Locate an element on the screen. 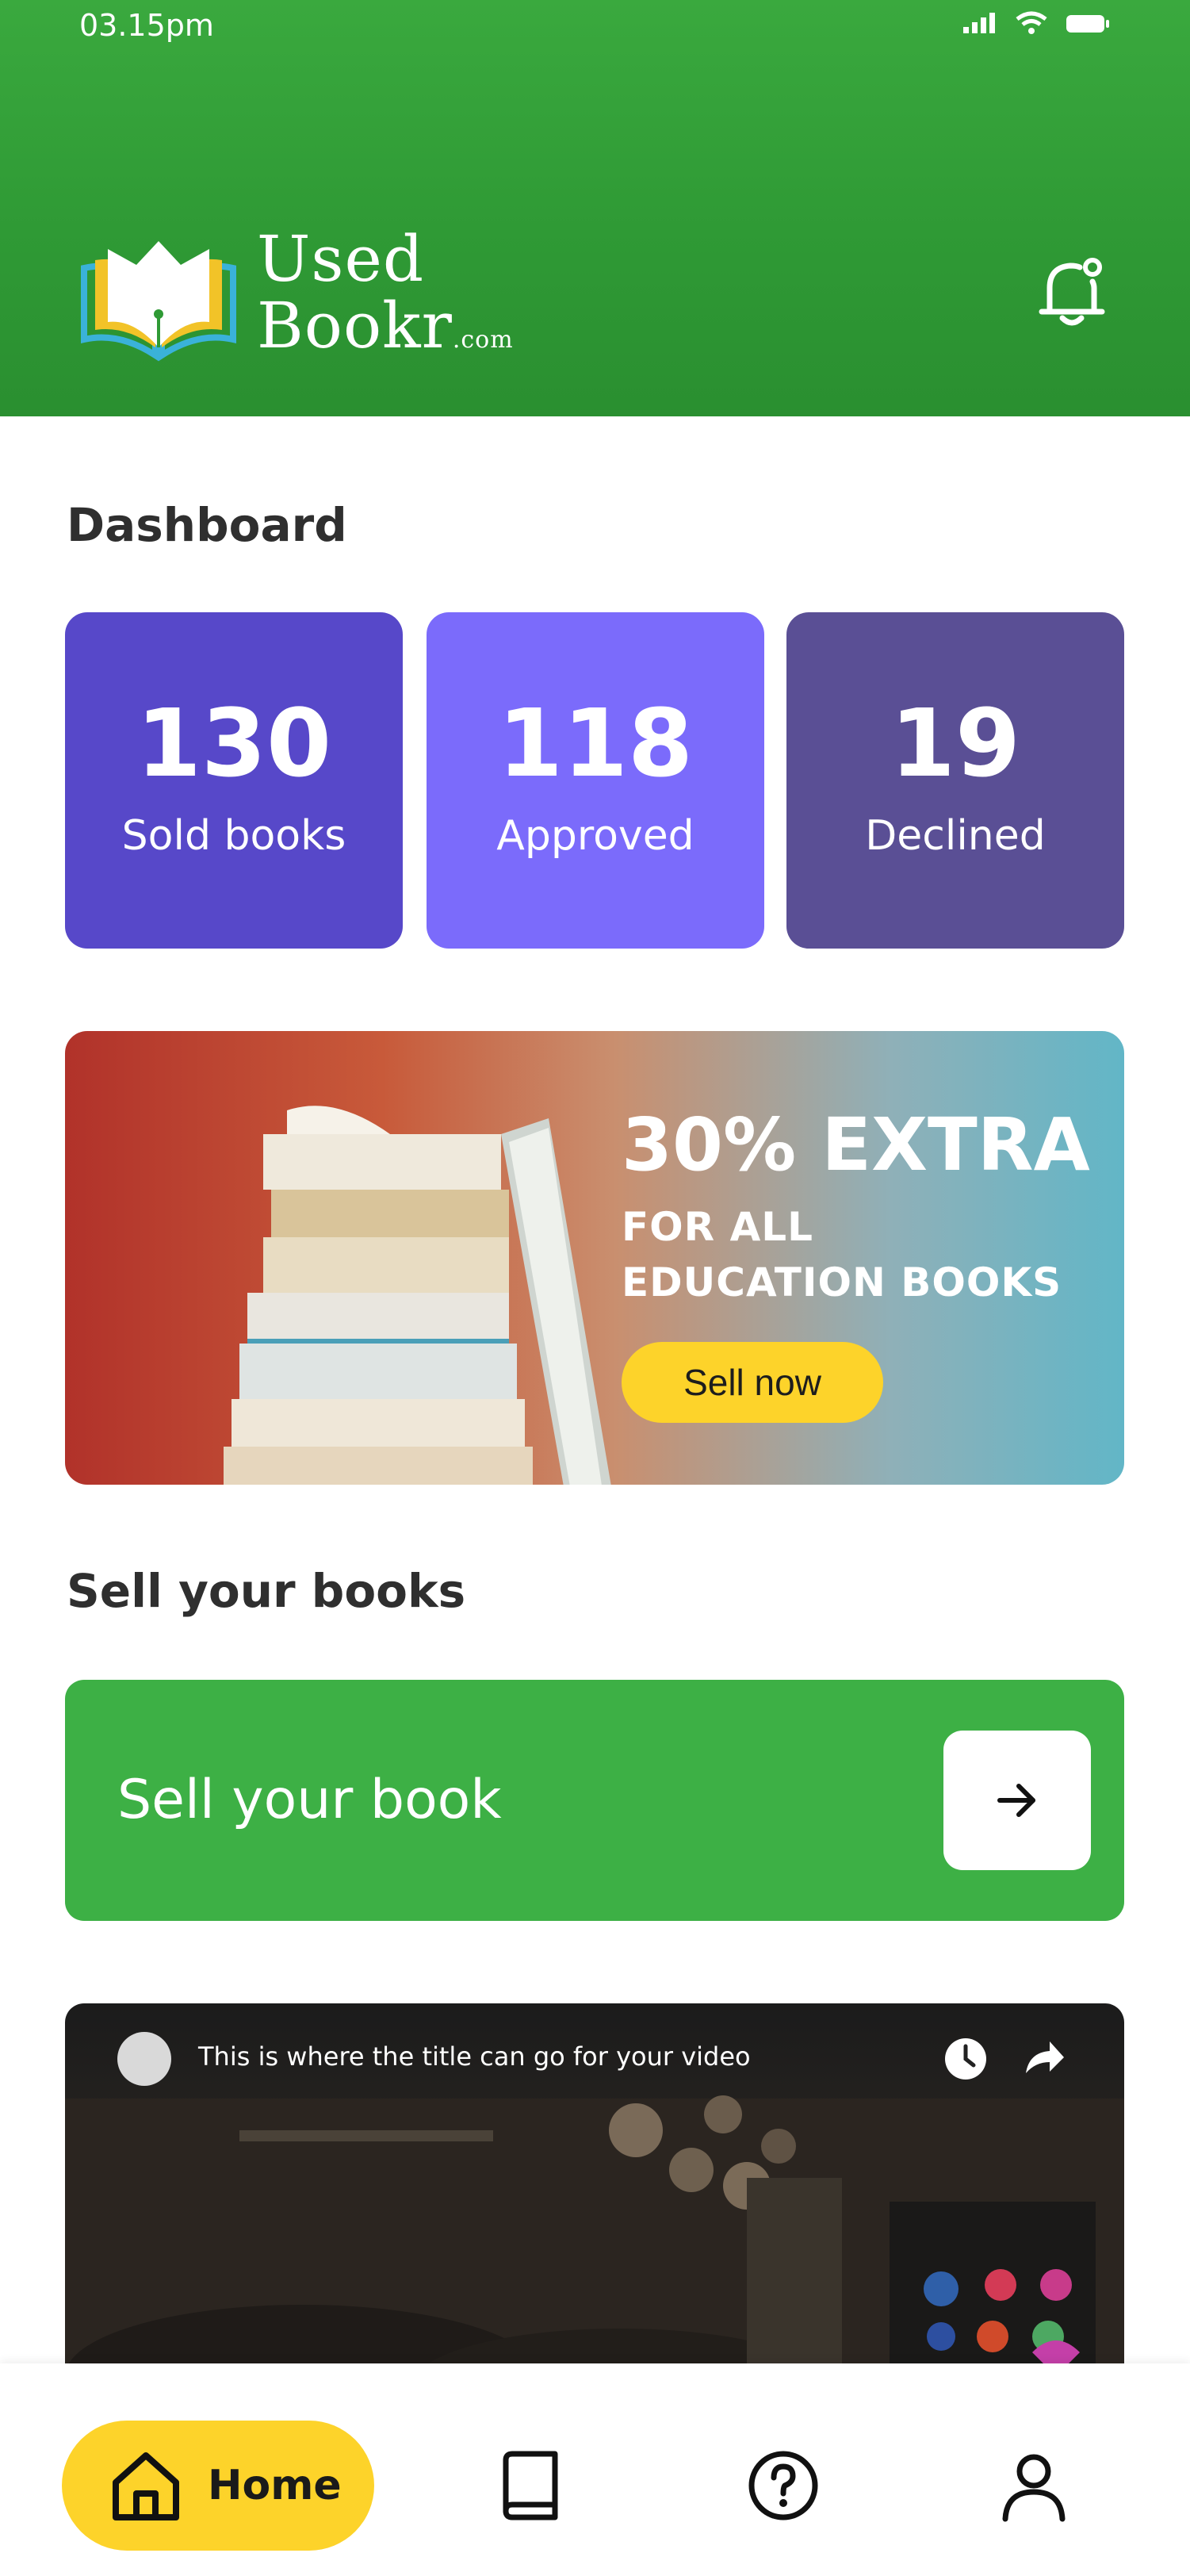 Image resolution: width=1190 pixels, height=2576 pixels. sell-card-label: Sell your book is located at coordinates (309, 1800).